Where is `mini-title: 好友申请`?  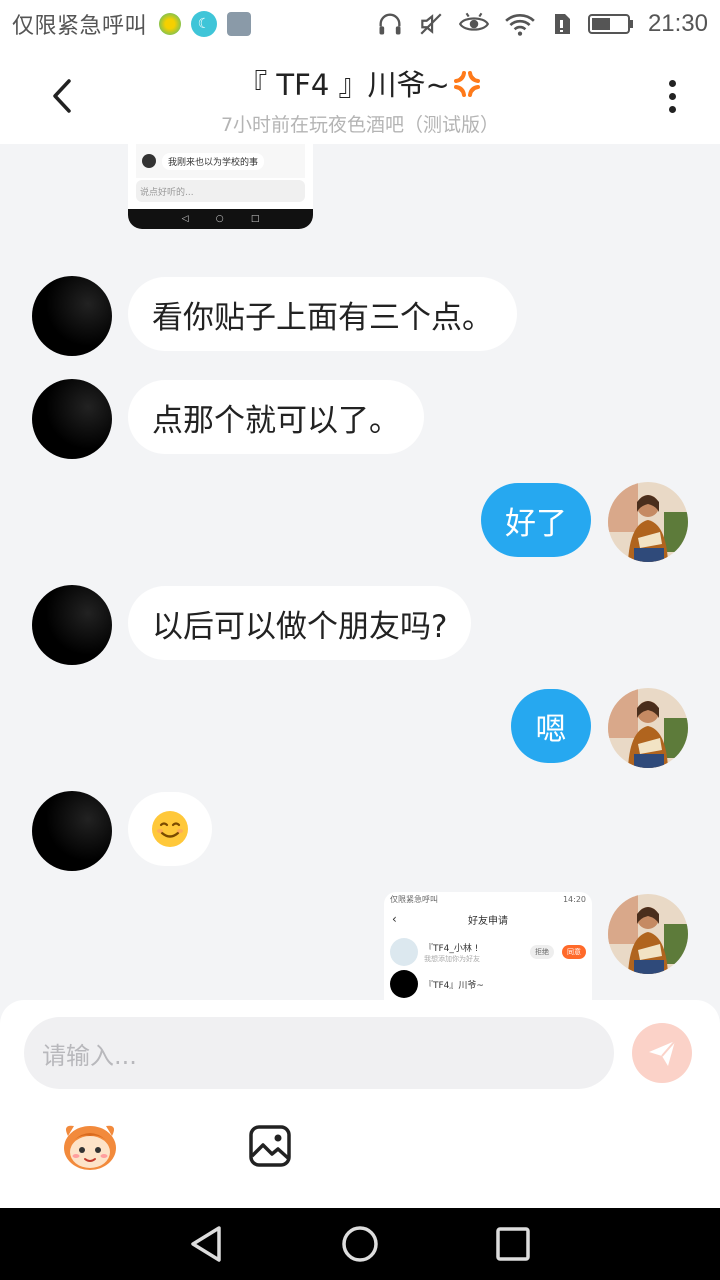
mini-title: 好友申请 is located at coordinates (488, 921).